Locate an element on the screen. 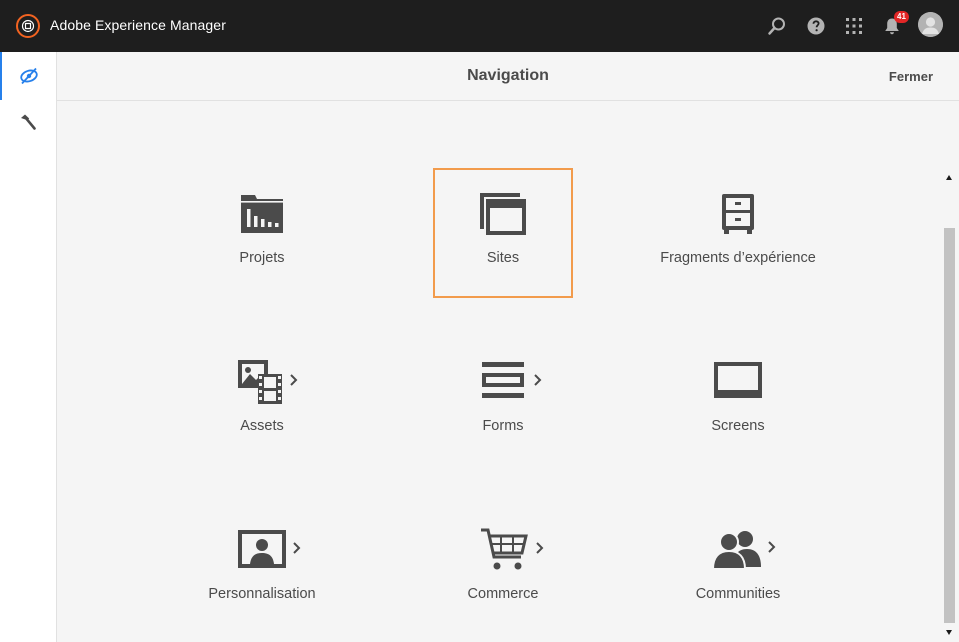  notifications-button: 41 is located at coordinates (894, 25).